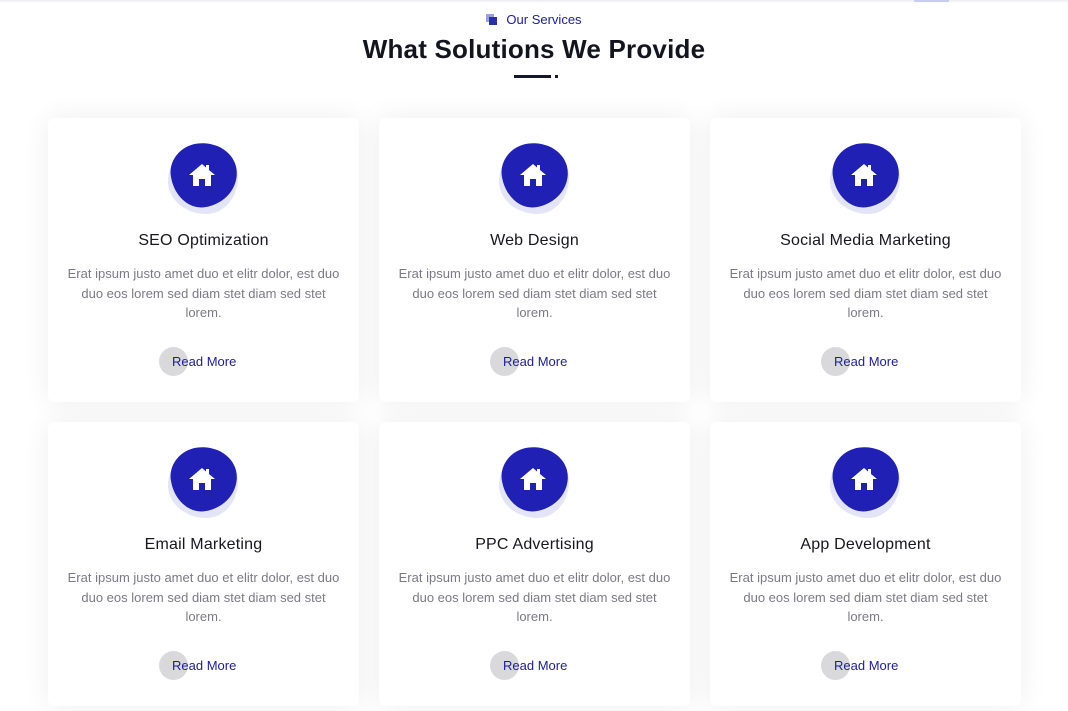  I want to click on squares-icon, so click(492, 19).